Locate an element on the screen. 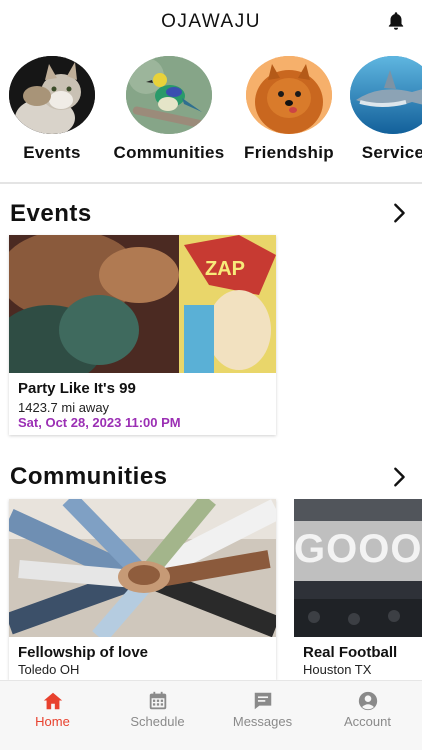 This screenshot has height=750, width=422. tab-account: Account is located at coordinates (367, 715).